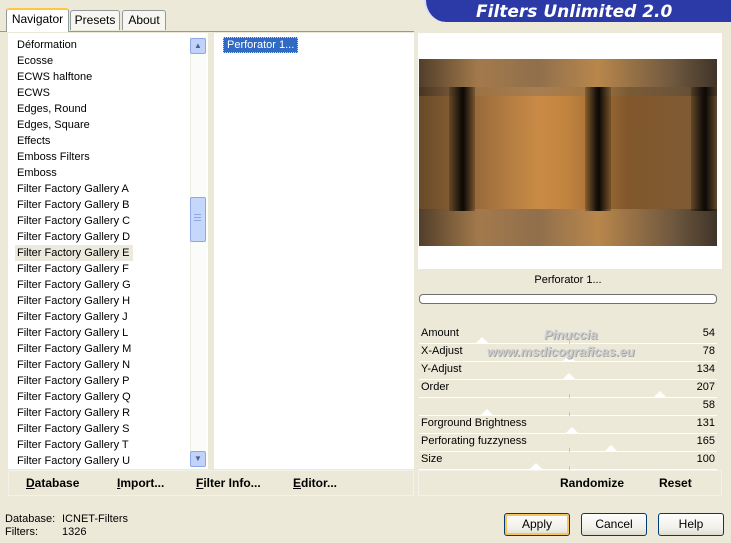  I want to click on mnemonic: E, so click(297, 483).